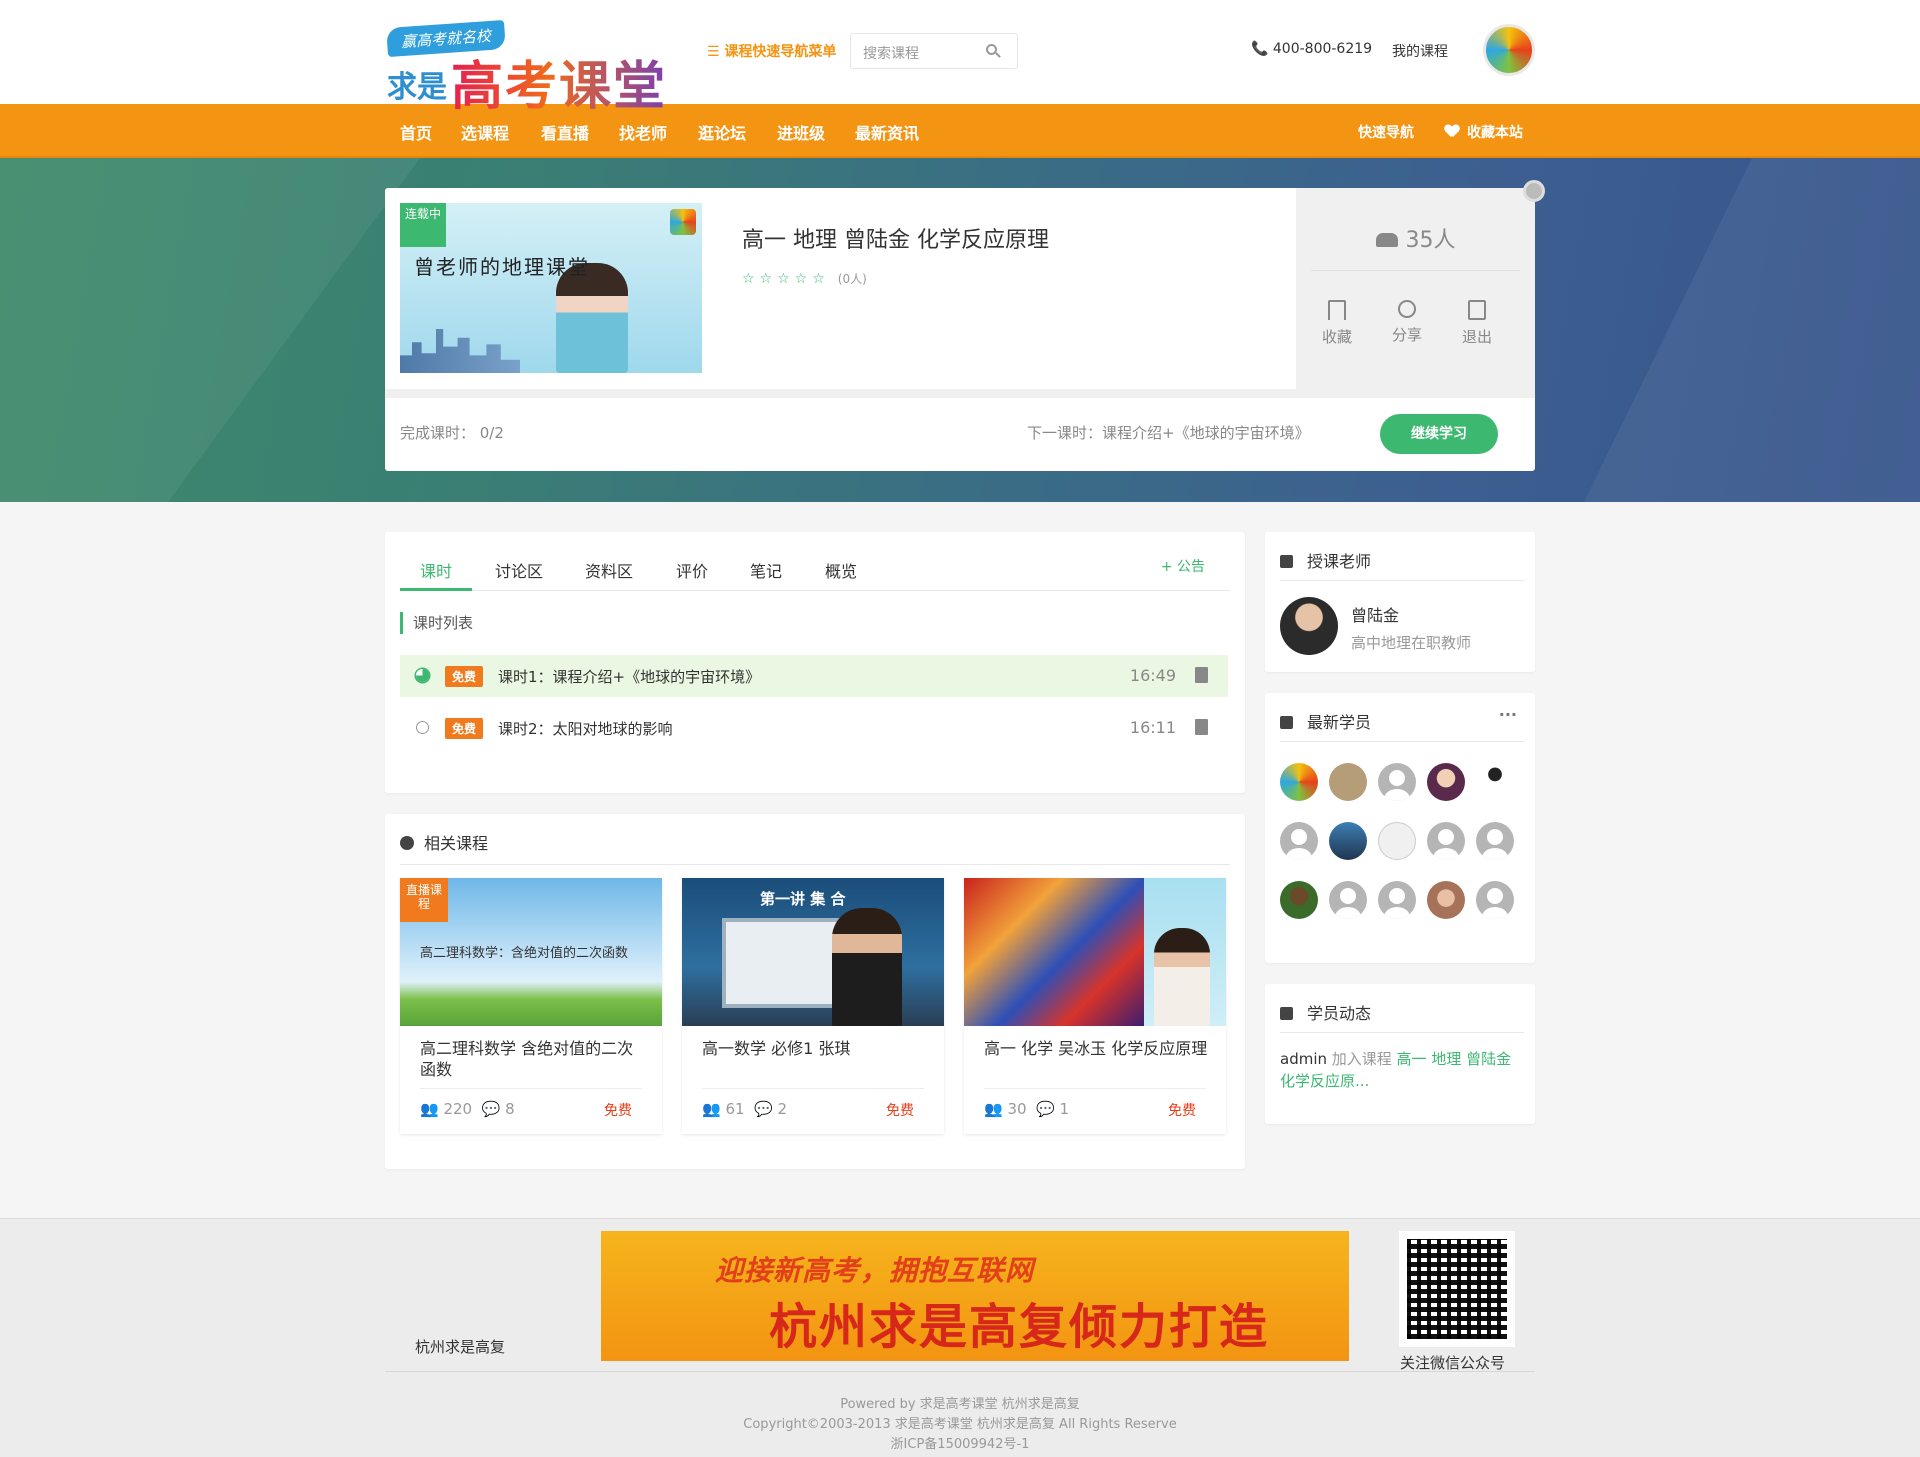 The image size is (1920, 1457). I want to click on qr-label: 关注微信公众号, so click(1453, 1363).